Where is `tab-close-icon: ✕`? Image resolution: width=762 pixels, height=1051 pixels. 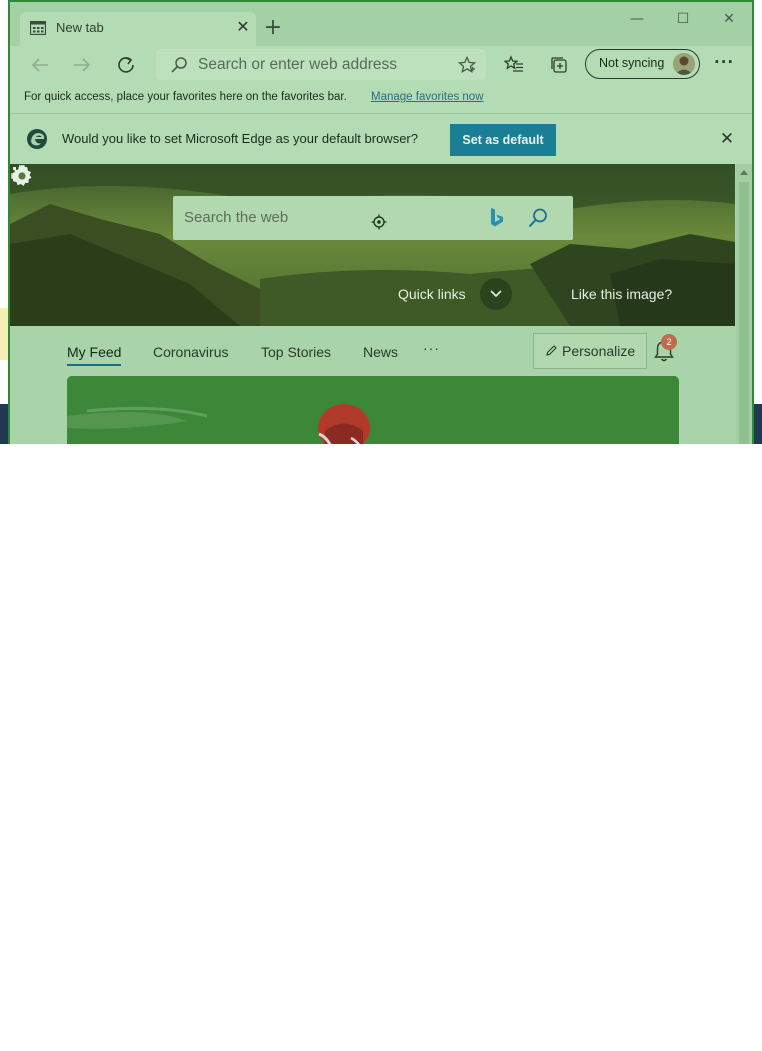
tab-close-icon: ✕ is located at coordinates (243, 27).